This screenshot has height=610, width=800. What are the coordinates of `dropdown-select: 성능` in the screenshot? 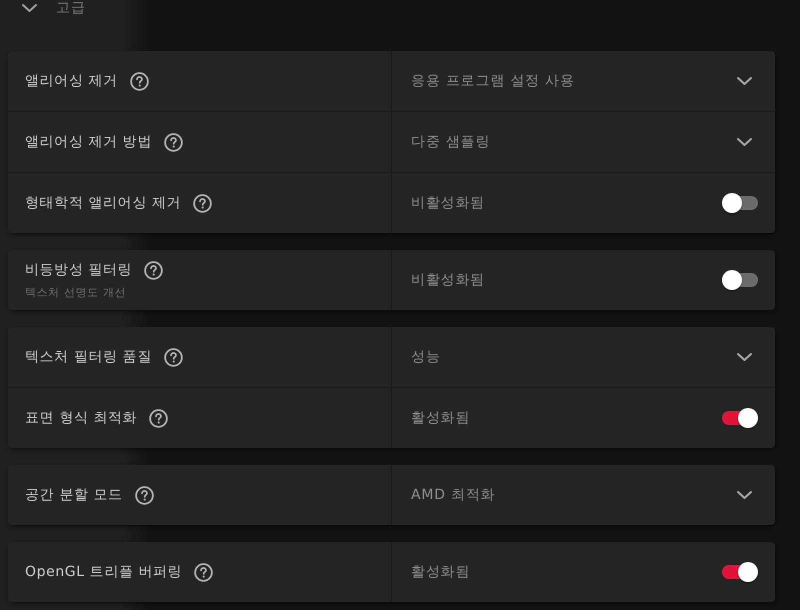 It's located at (583, 357).